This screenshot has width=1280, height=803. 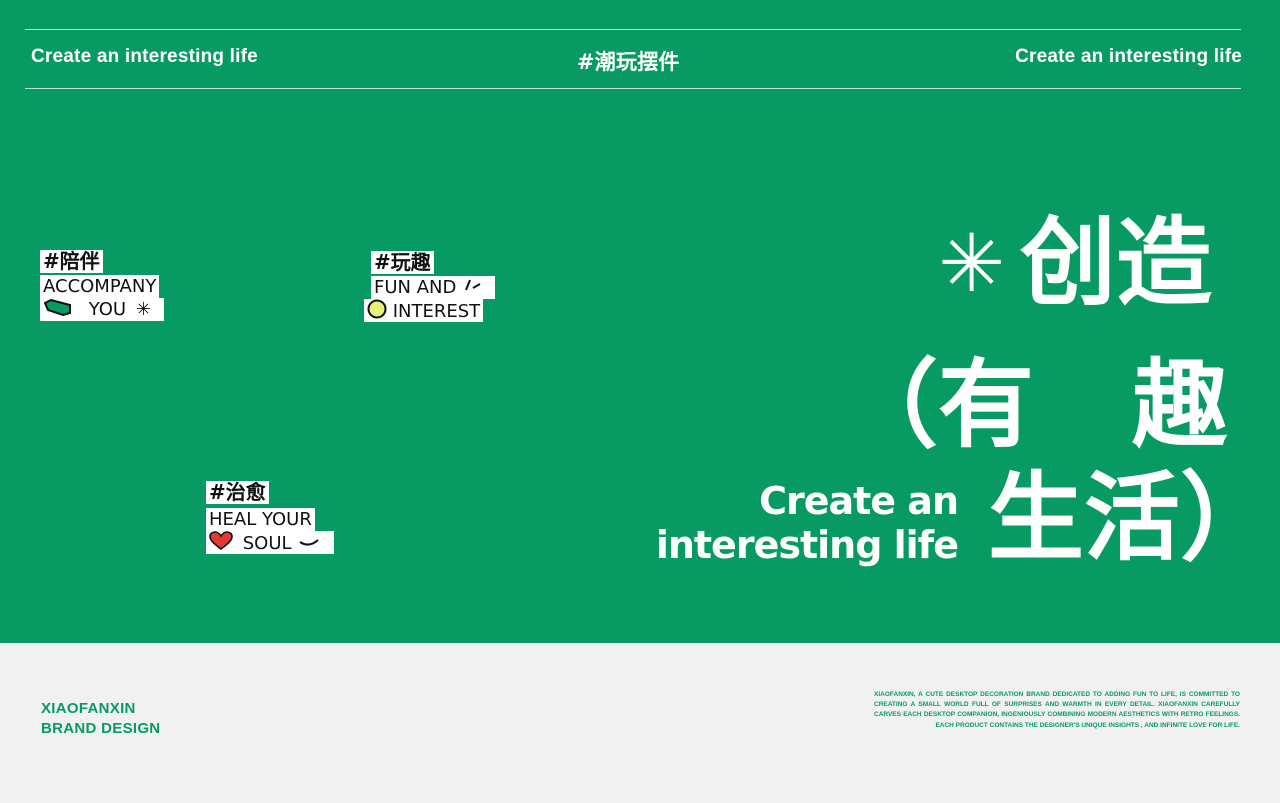 What do you see at coordinates (144, 56) in the screenshot?
I see `header-left-text: Create an interesting life` at bounding box center [144, 56].